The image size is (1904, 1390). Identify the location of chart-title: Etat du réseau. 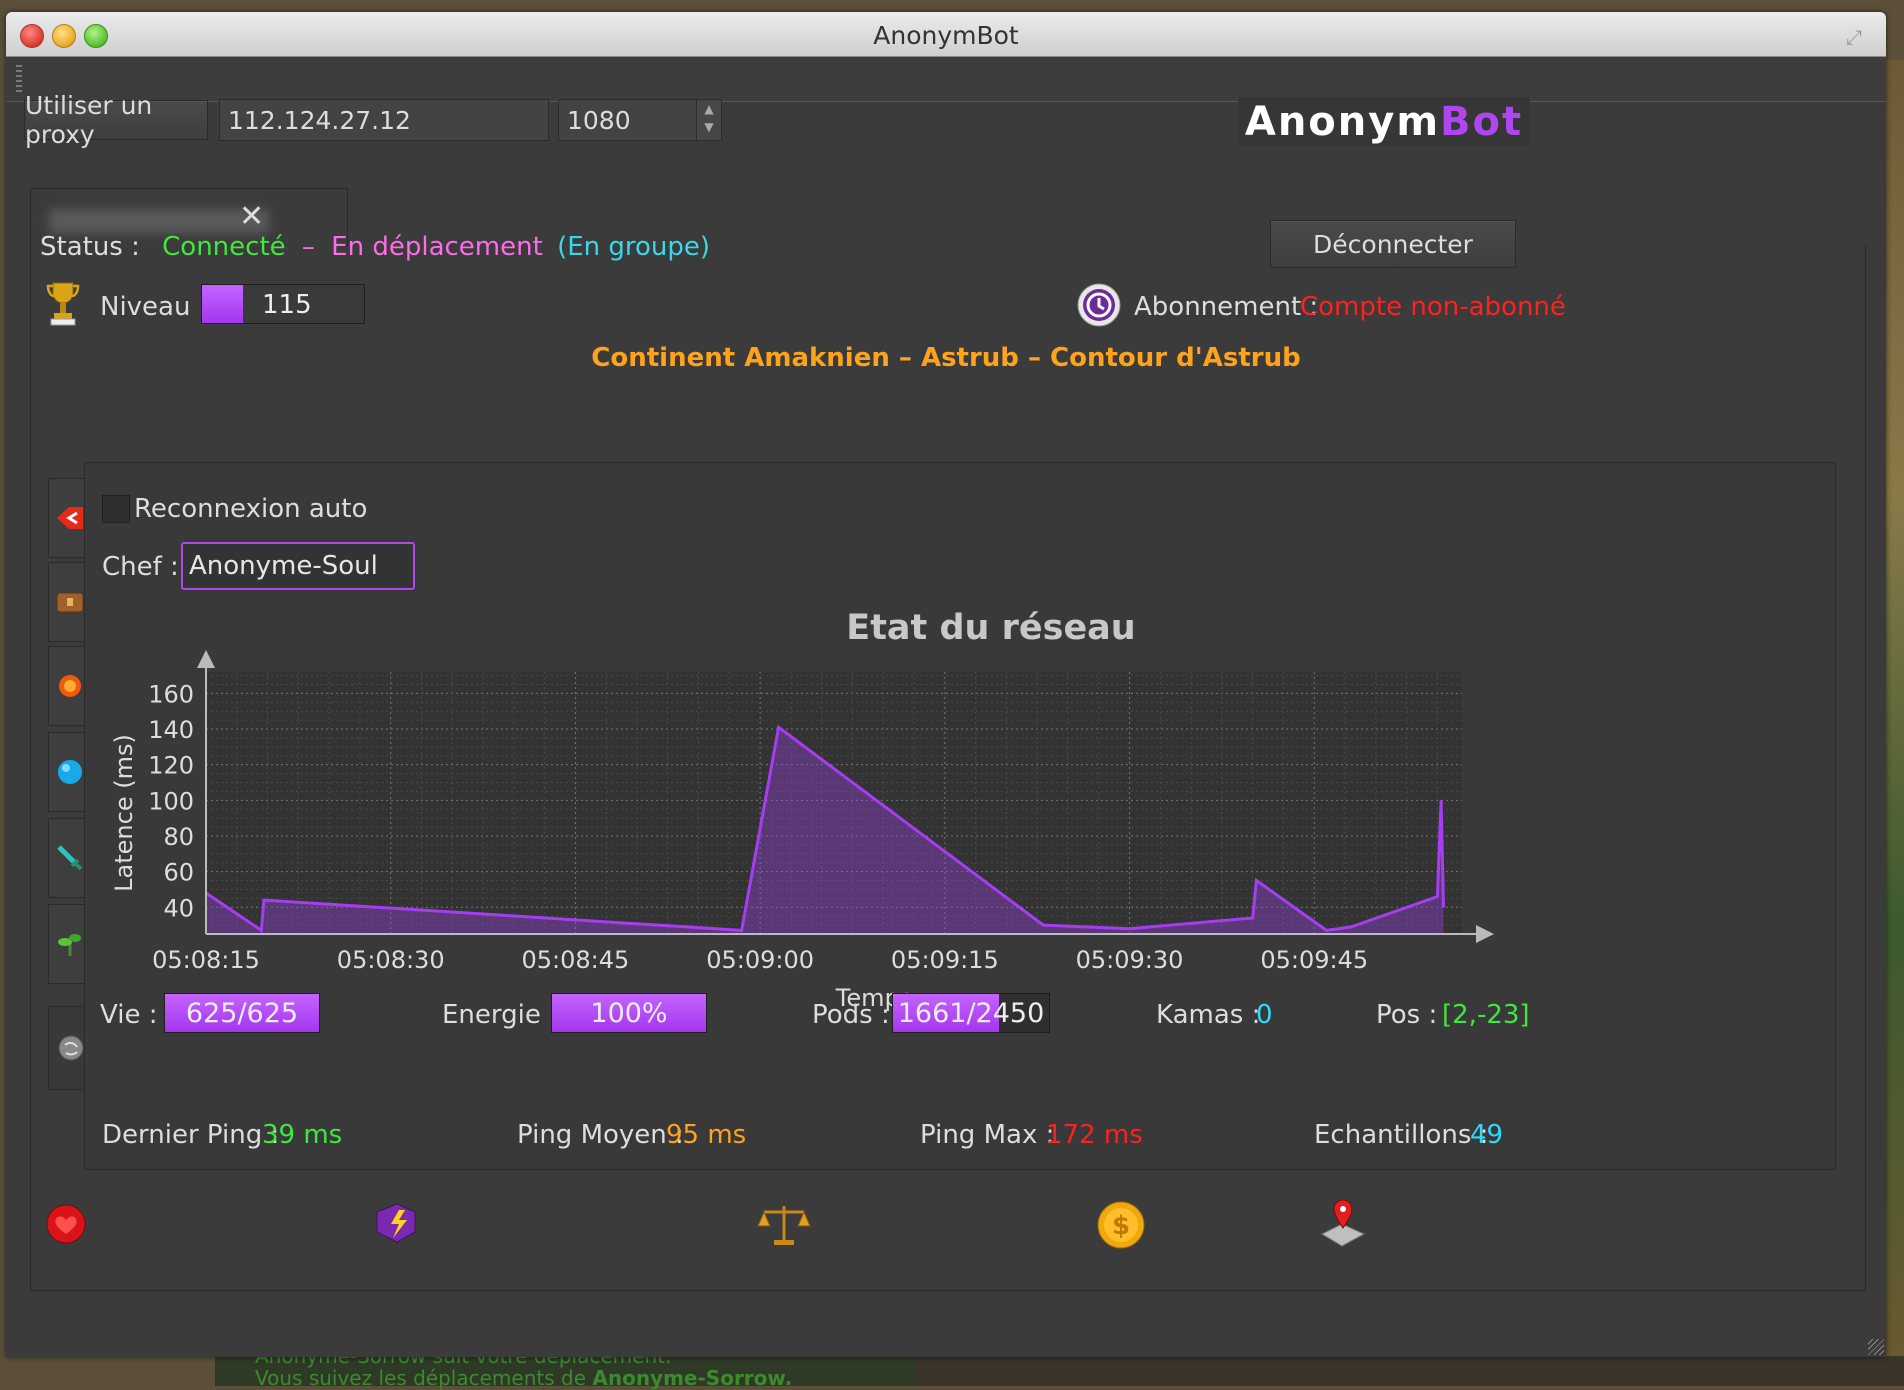
(991, 628).